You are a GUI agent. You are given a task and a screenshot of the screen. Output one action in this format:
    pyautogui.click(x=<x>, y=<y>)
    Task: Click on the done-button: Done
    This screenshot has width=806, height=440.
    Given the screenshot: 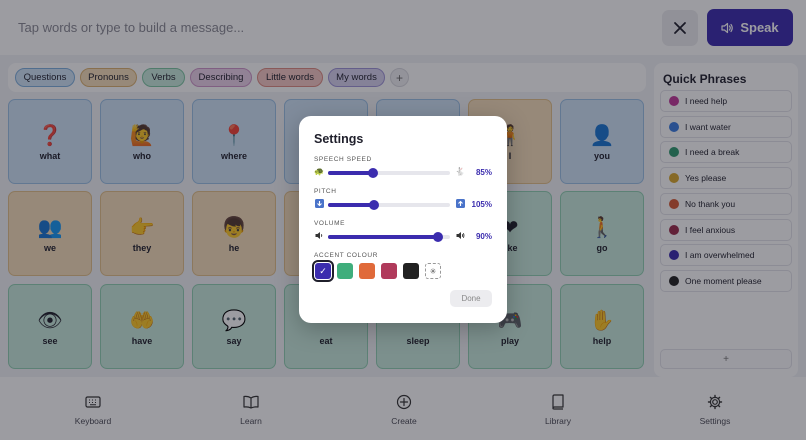 What is the action you would take?
    pyautogui.click(x=471, y=298)
    